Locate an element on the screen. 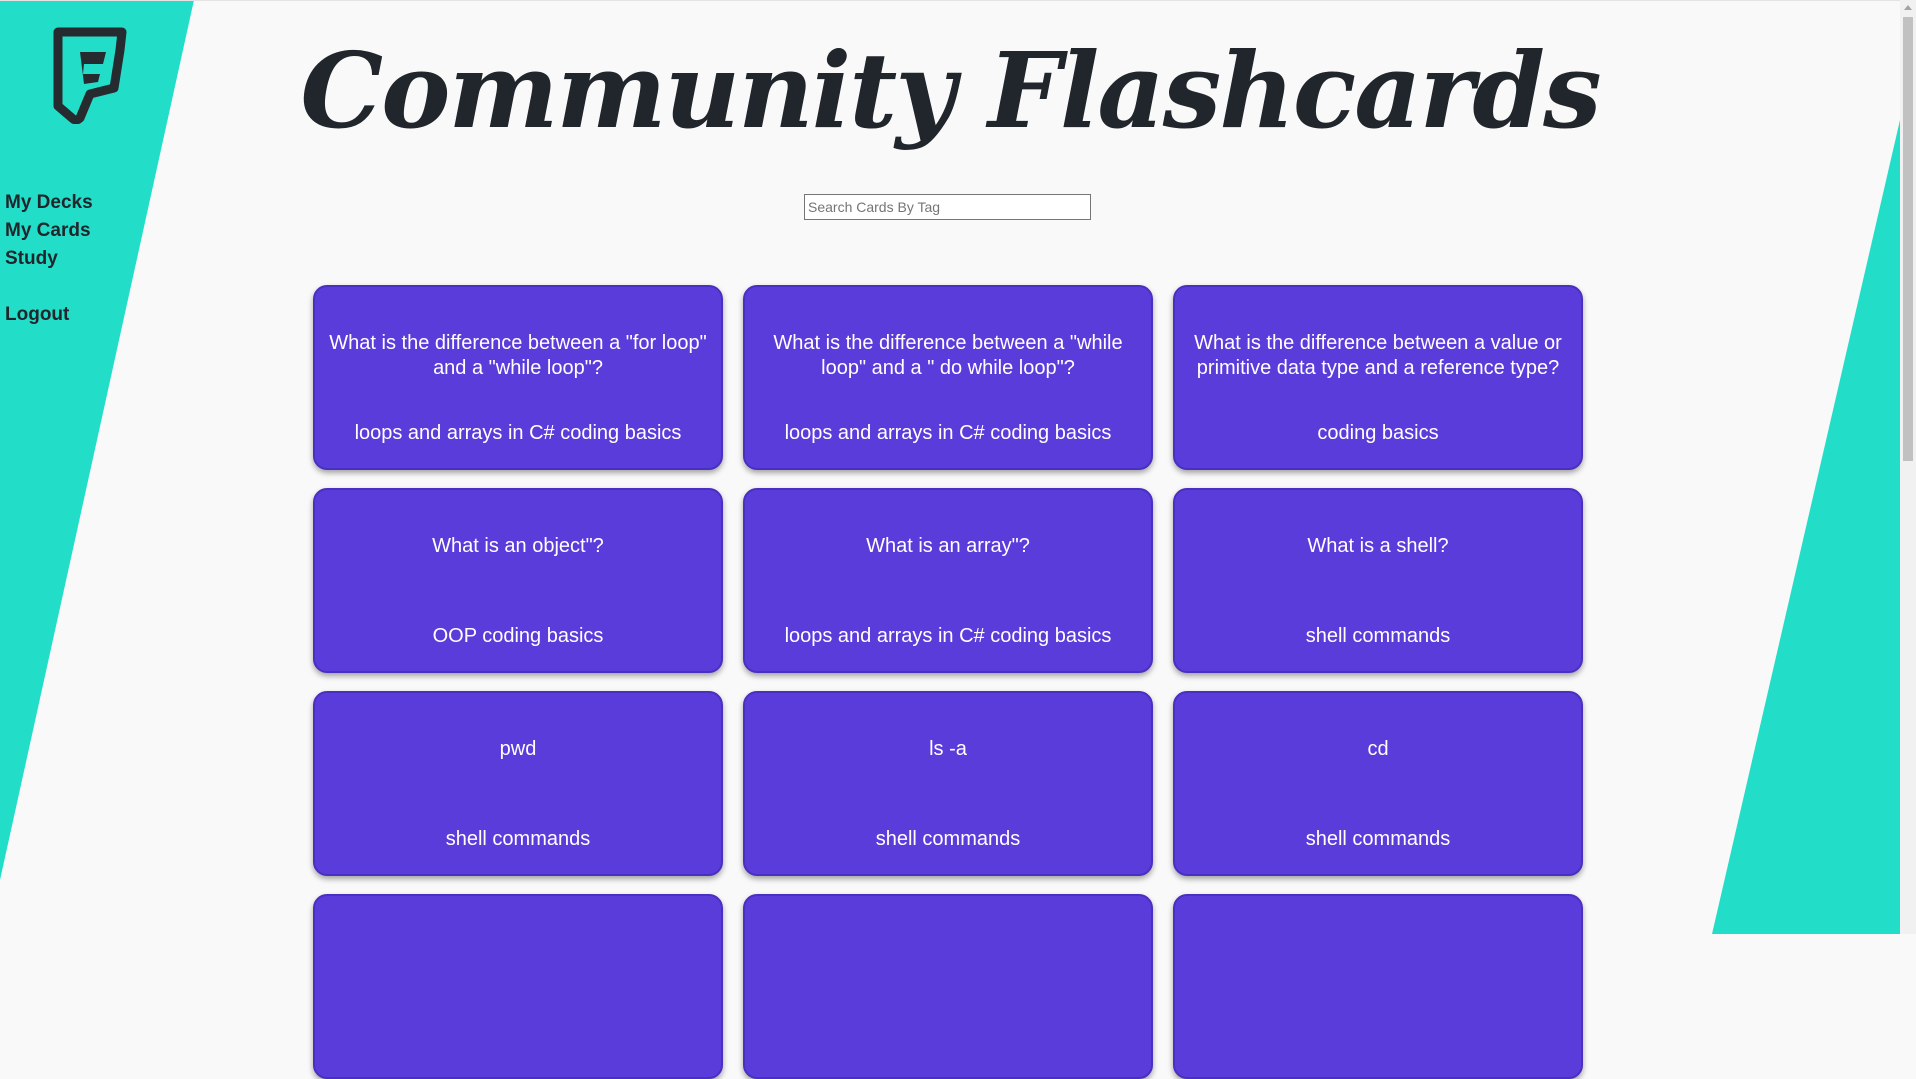 This screenshot has height=1079, width=1916. sidebar-item-my-decks: My Decks is located at coordinates (49, 203).